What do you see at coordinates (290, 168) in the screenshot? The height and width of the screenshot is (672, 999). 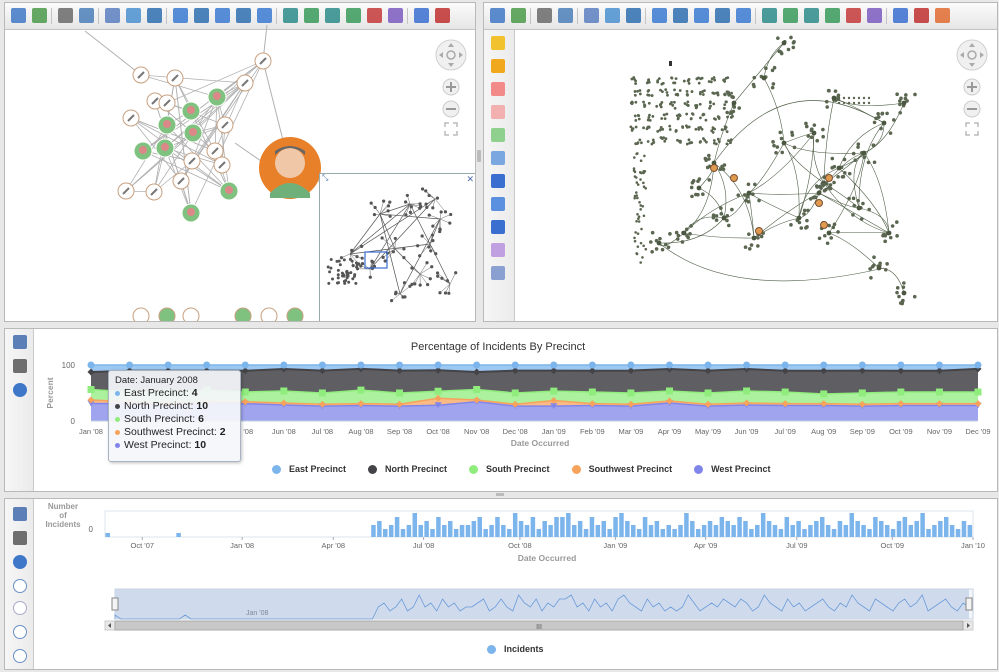 I see `focus-person-node` at bounding box center [290, 168].